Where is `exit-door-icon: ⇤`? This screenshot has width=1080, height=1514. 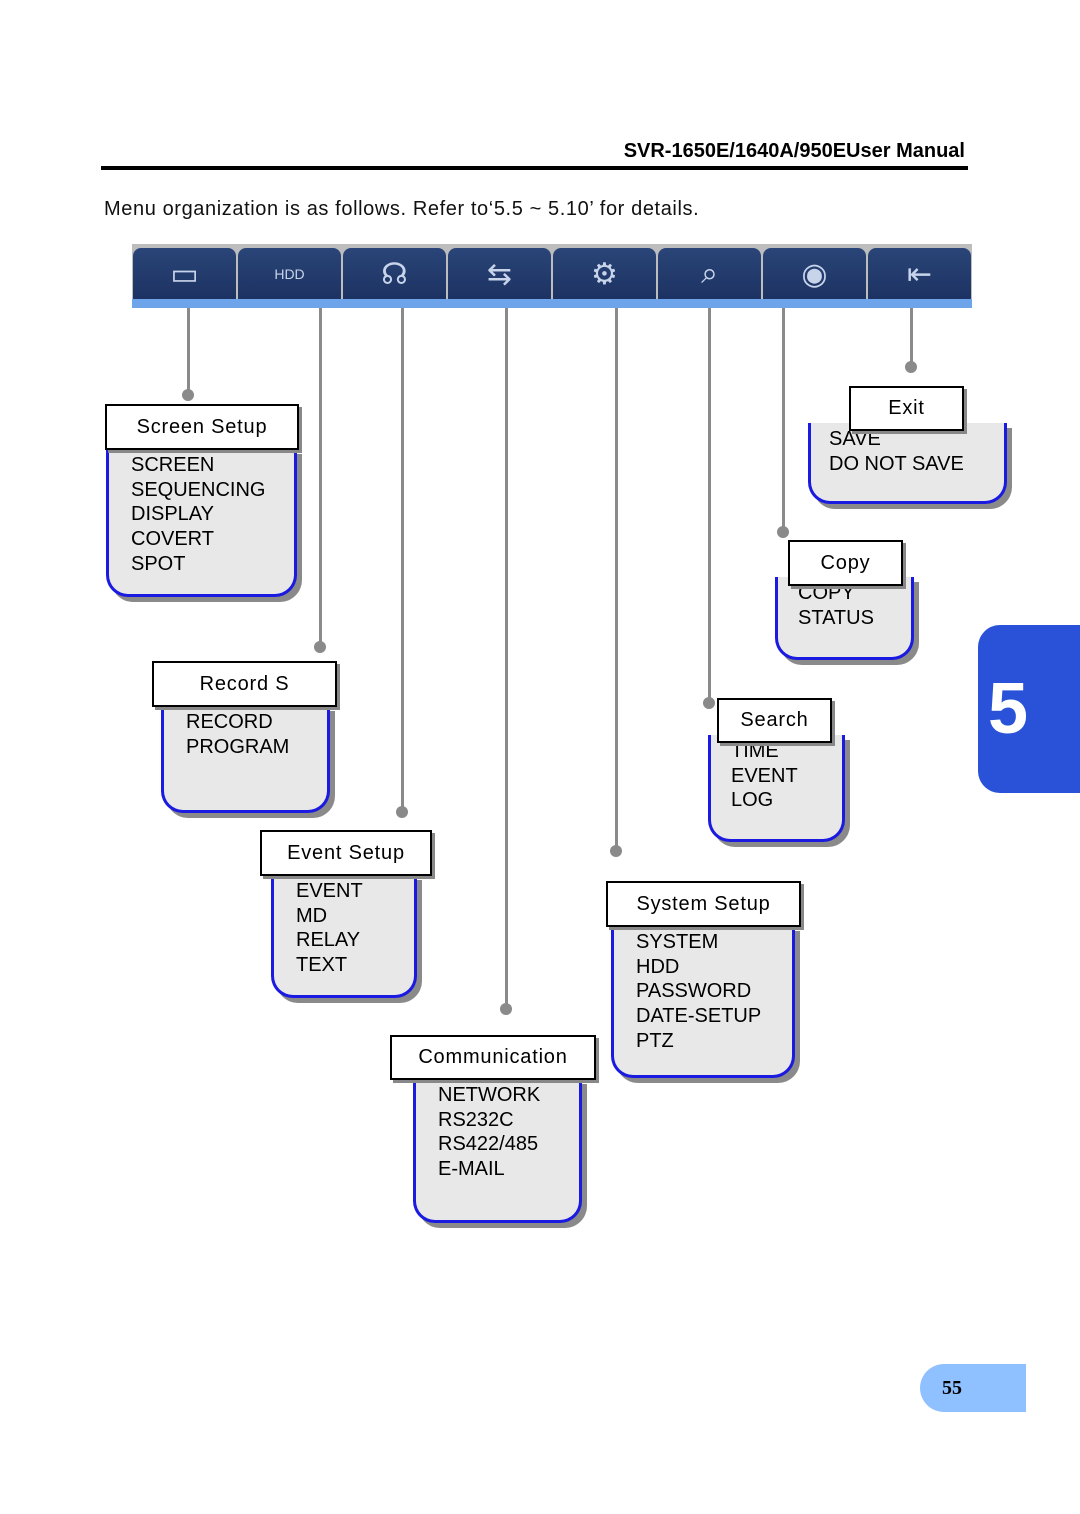 exit-door-icon: ⇤ is located at coordinates (919, 274).